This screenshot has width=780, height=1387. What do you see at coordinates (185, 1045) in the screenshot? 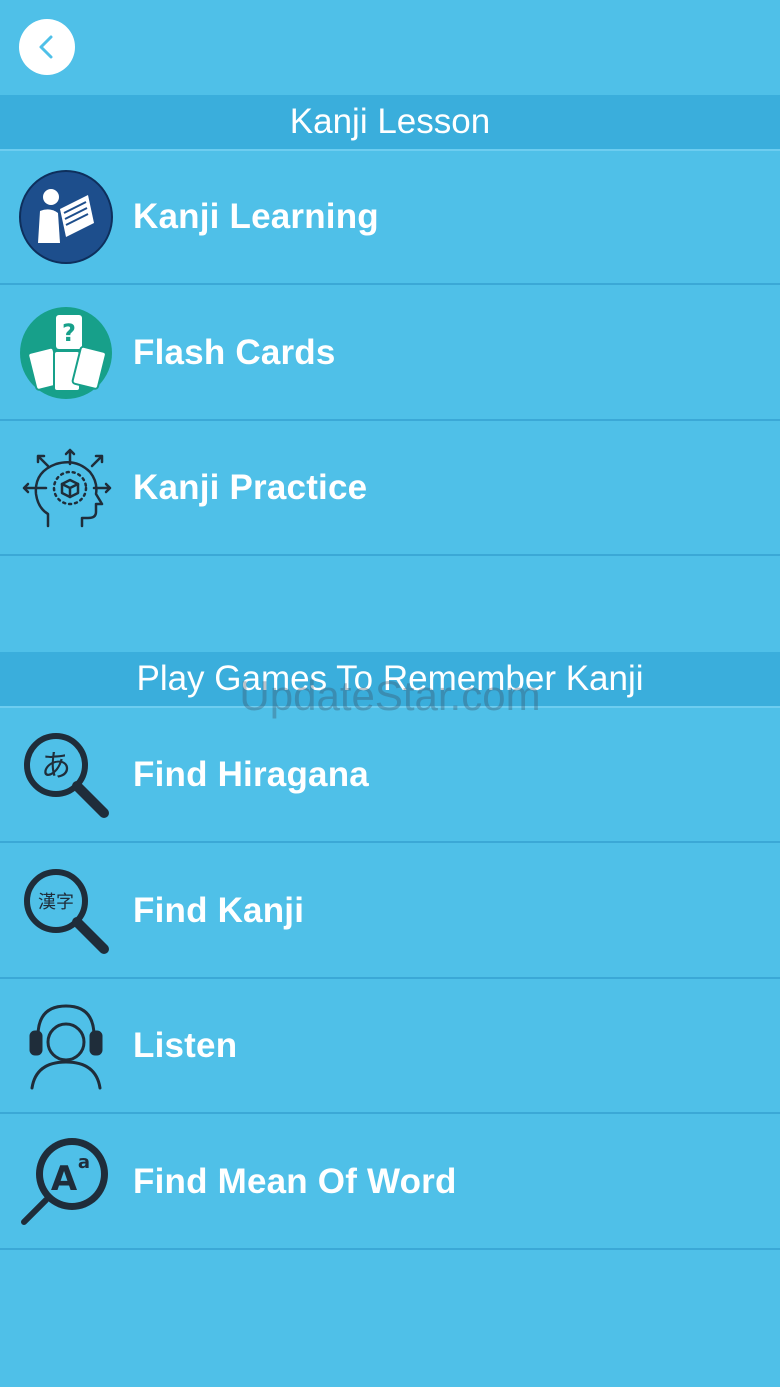
I see `menu-item-label: Listen` at bounding box center [185, 1045].